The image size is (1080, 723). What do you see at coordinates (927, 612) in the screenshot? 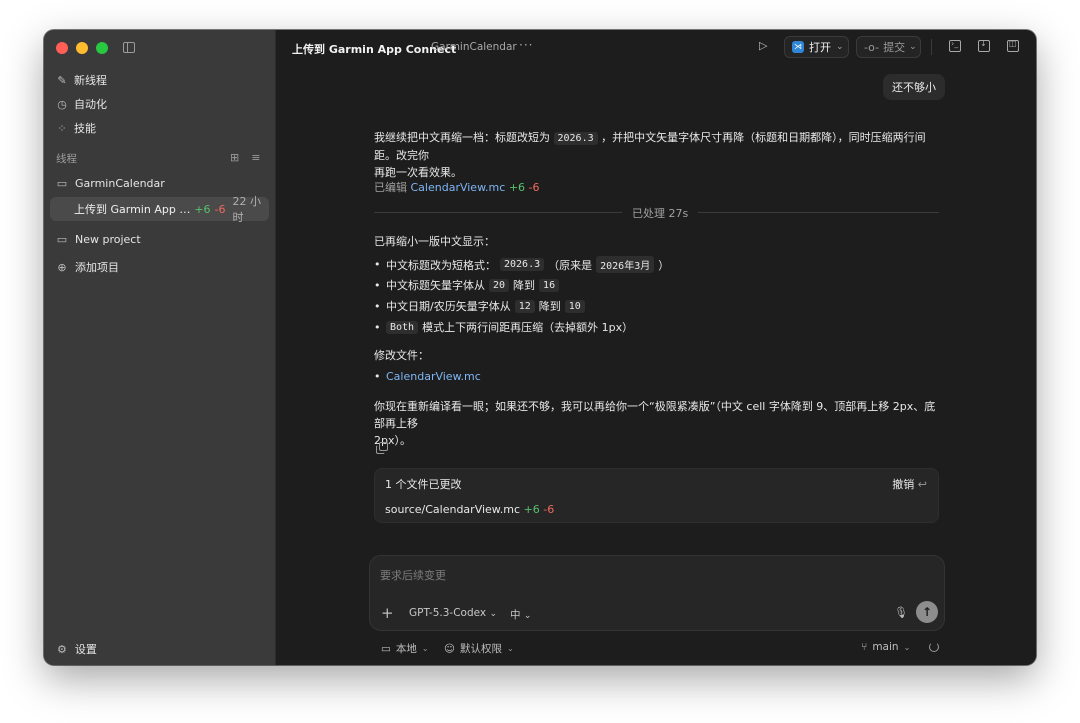
I see `send-button: ↑` at bounding box center [927, 612].